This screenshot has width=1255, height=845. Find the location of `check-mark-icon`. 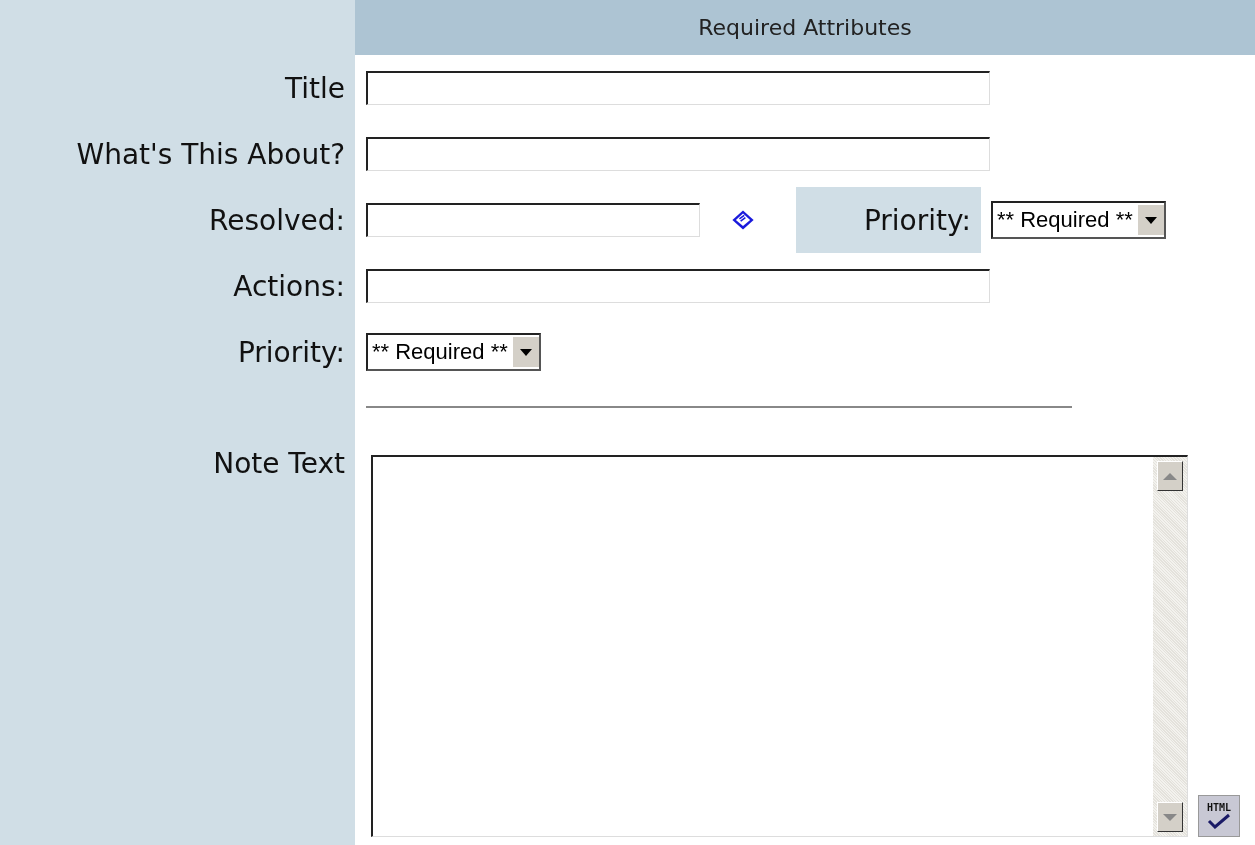

check-mark-icon is located at coordinates (1219, 821).